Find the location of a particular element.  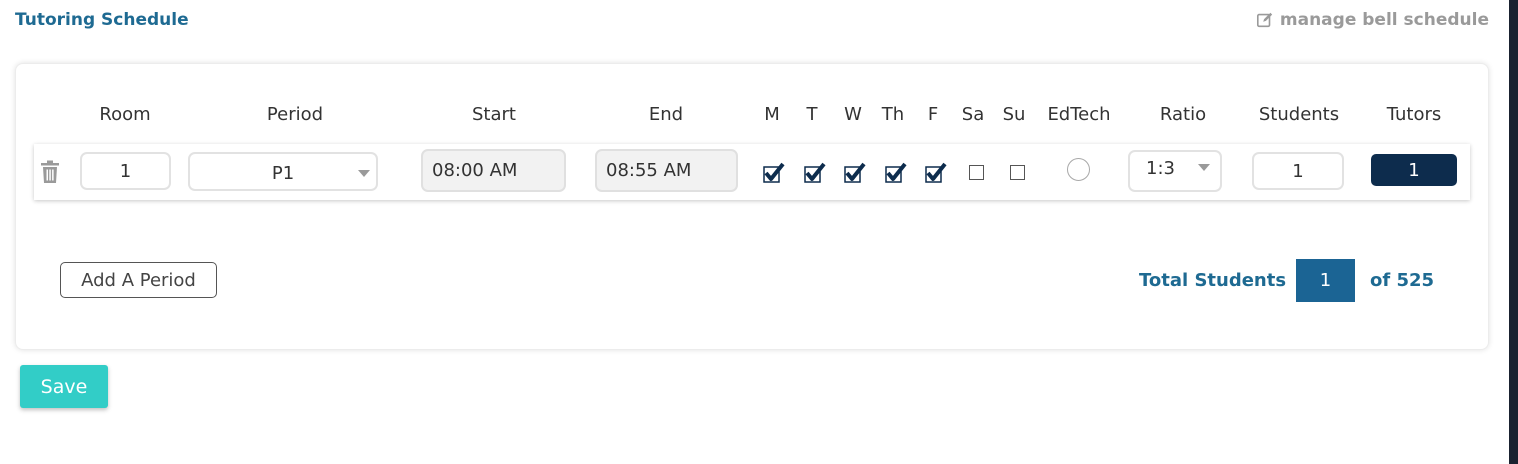

manage-bell-schedule-link: manage bell schedule is located at coordinates (1372, 20).